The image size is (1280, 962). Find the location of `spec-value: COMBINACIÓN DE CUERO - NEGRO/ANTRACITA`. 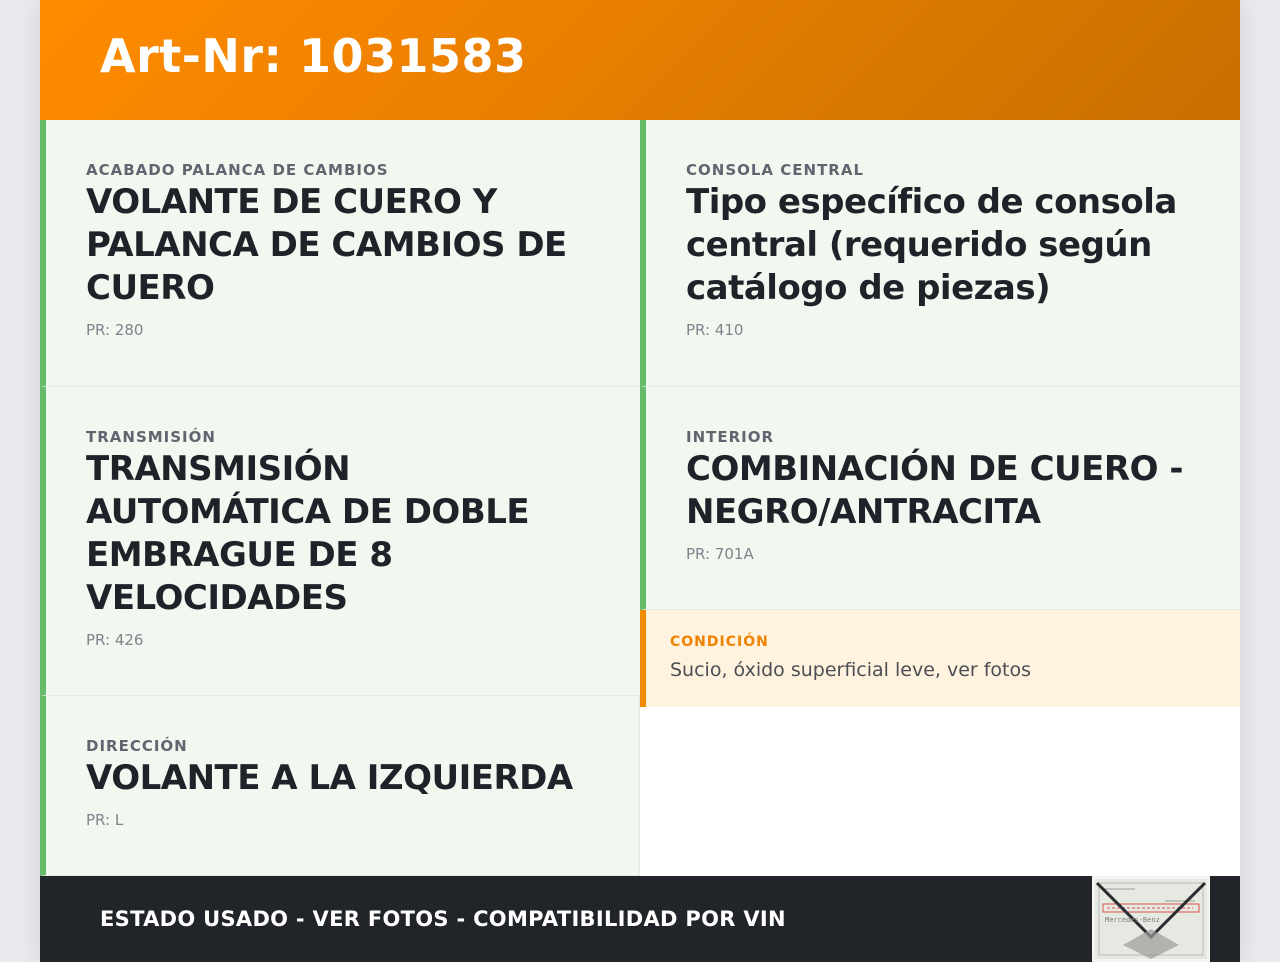

spec-value: COMBINACIÓN DE CUERO - NEGRO/ANTRACITA is located at coordinates (934, 490).